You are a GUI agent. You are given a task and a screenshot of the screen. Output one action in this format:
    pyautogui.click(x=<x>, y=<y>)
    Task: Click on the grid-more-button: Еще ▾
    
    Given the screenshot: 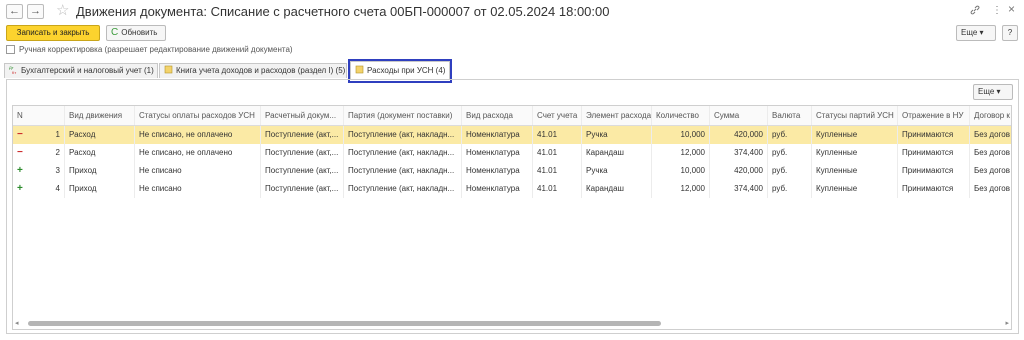 What is the action you would take?
    pyautogui.click(x=993, y=92)
    